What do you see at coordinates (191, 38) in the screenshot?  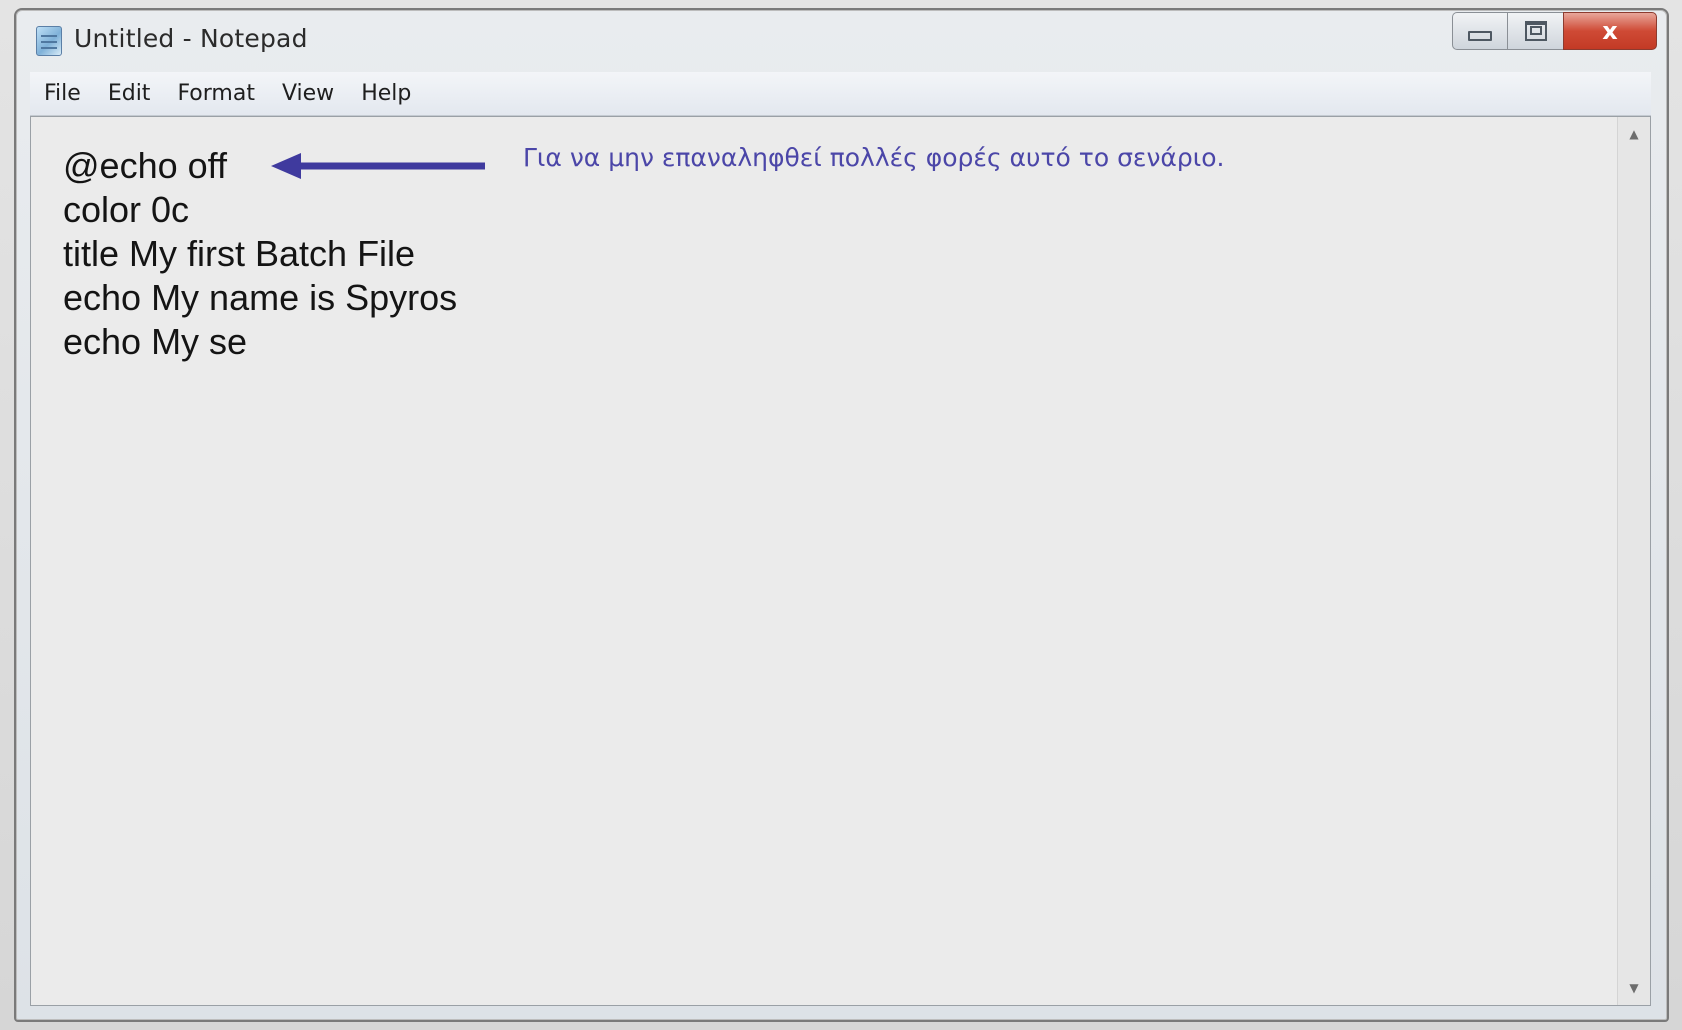 I see `window-title: Untitled - Notepad` at bounding box center [191, 38].